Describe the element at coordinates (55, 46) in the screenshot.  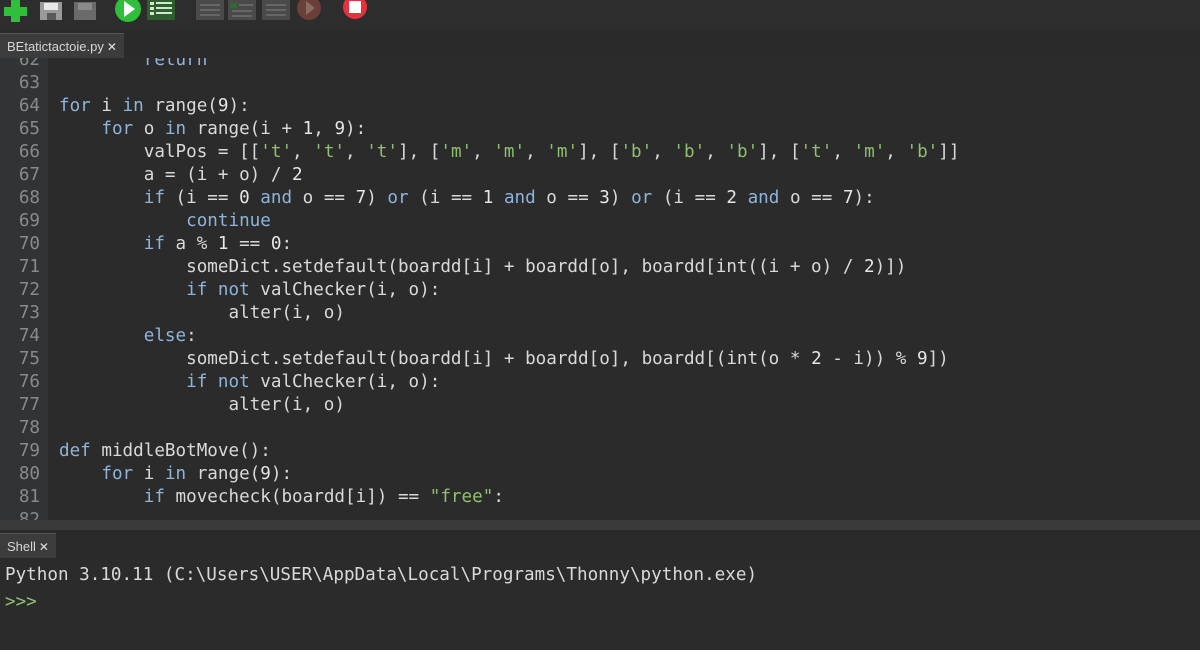
I see `tab-label: BEtatictactoie.py` at that location.